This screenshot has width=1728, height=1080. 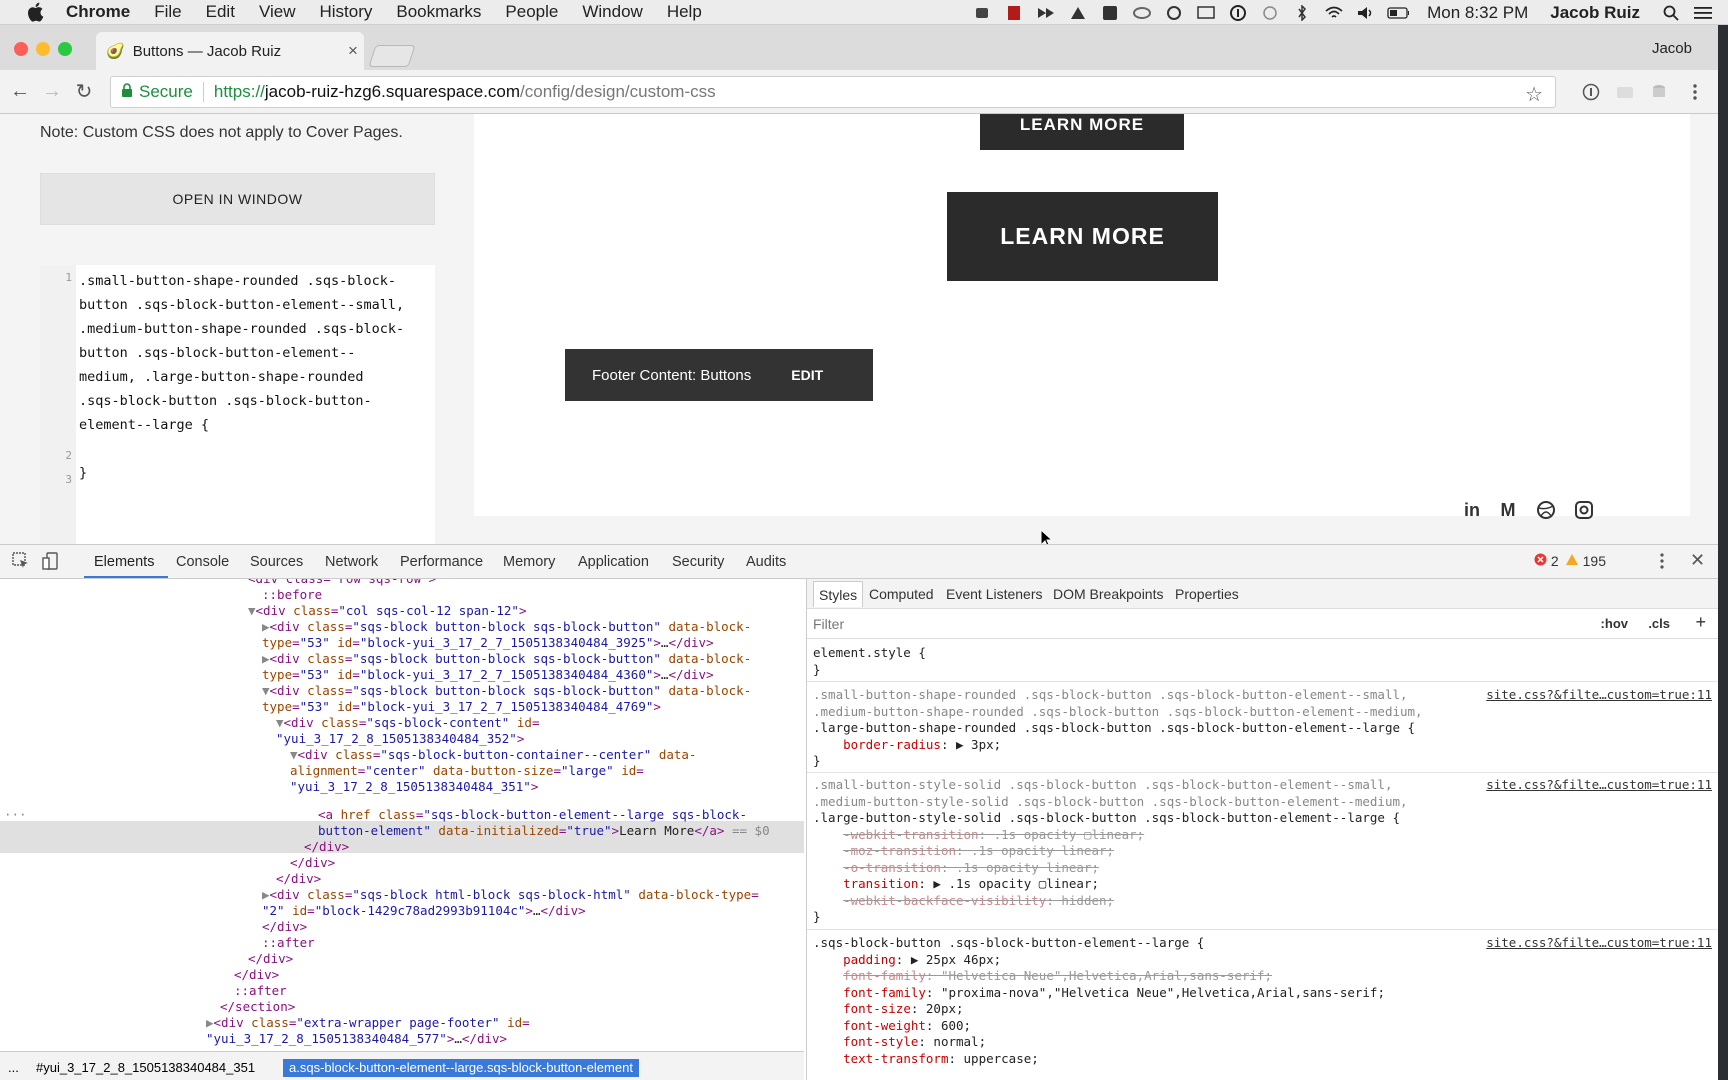 What do you see at coordinates (124, 562) in the screenshot?
I see `tab-elements: Elements` at bounding box center [124, 562].